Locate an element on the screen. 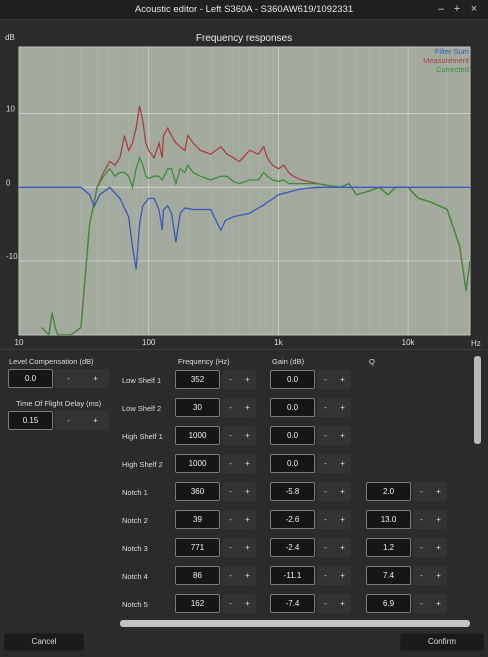 Image resolution: width=488 pixels, height=657 pixels. q-input: 13.0 is located at coordinates (388, 519).